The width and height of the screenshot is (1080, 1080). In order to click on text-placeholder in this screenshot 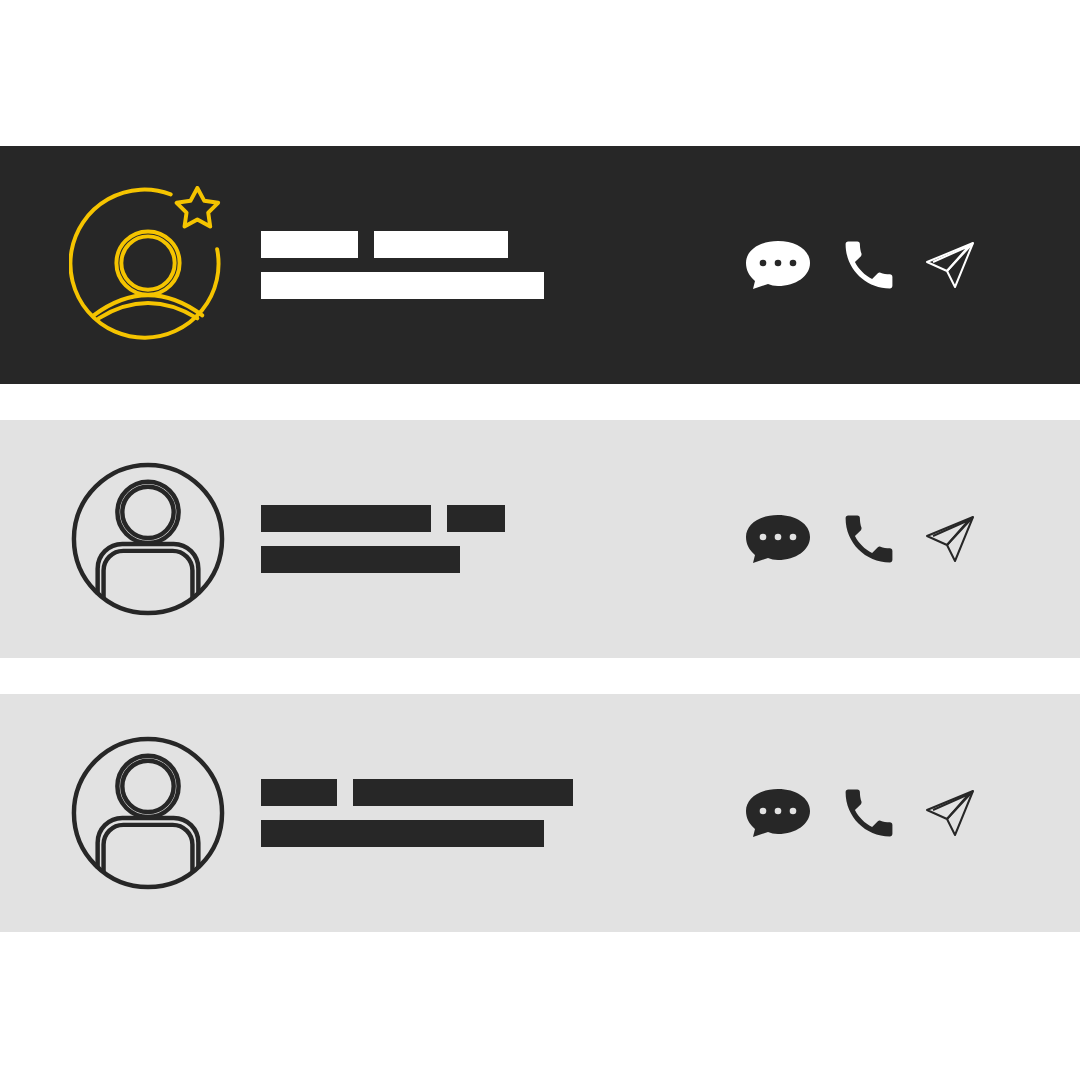, I will do `click(476, 518)`.